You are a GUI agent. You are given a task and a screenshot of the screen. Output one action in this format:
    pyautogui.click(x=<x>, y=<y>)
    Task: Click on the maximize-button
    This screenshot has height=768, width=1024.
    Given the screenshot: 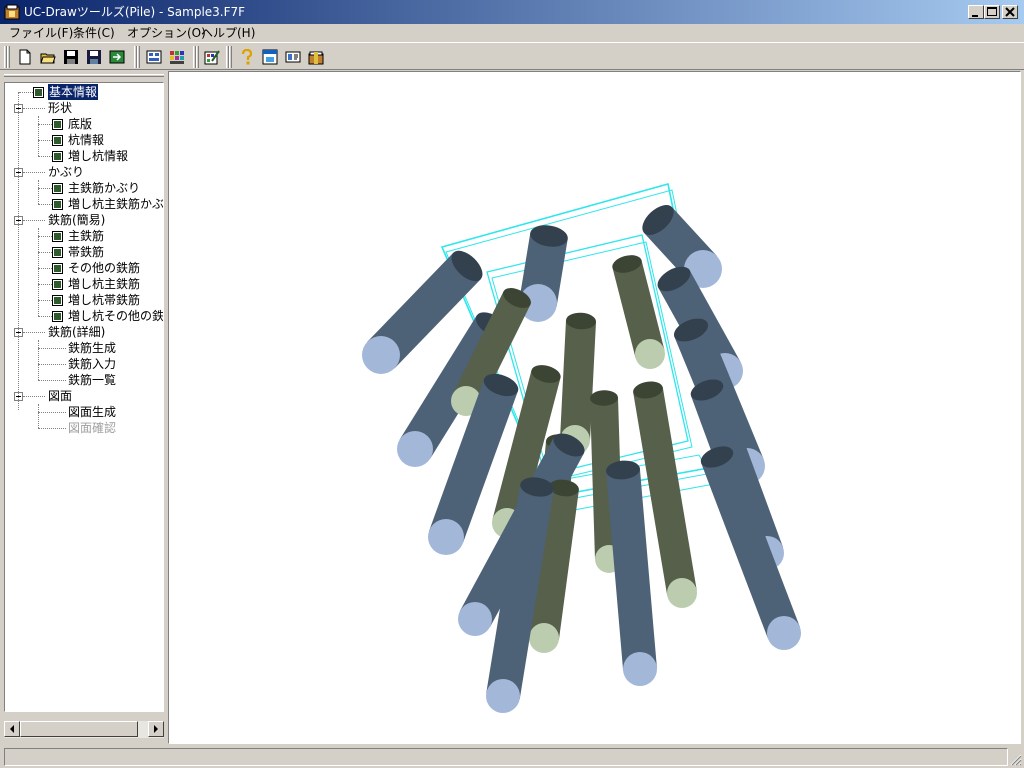 What is the action you would take?
    pyautogui.click(x=992, y=12)
    